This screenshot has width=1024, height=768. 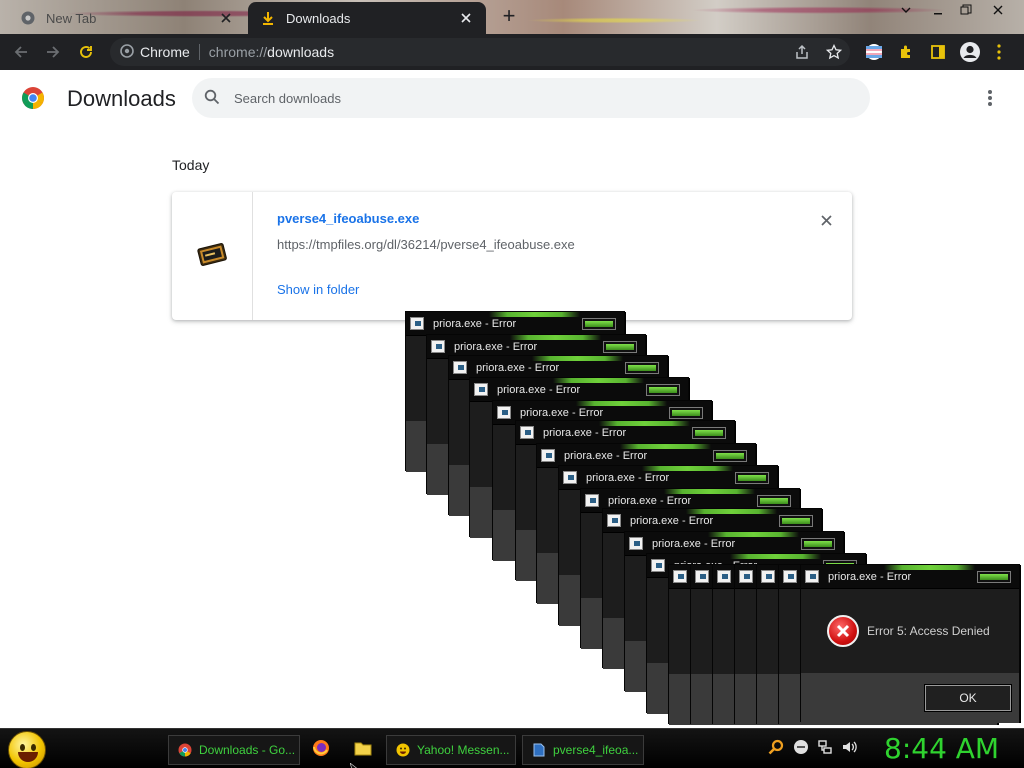 What do you see at coordinates (53, 52) in the screenshot?
I see `forward-button` at bounding box center [53, 52].